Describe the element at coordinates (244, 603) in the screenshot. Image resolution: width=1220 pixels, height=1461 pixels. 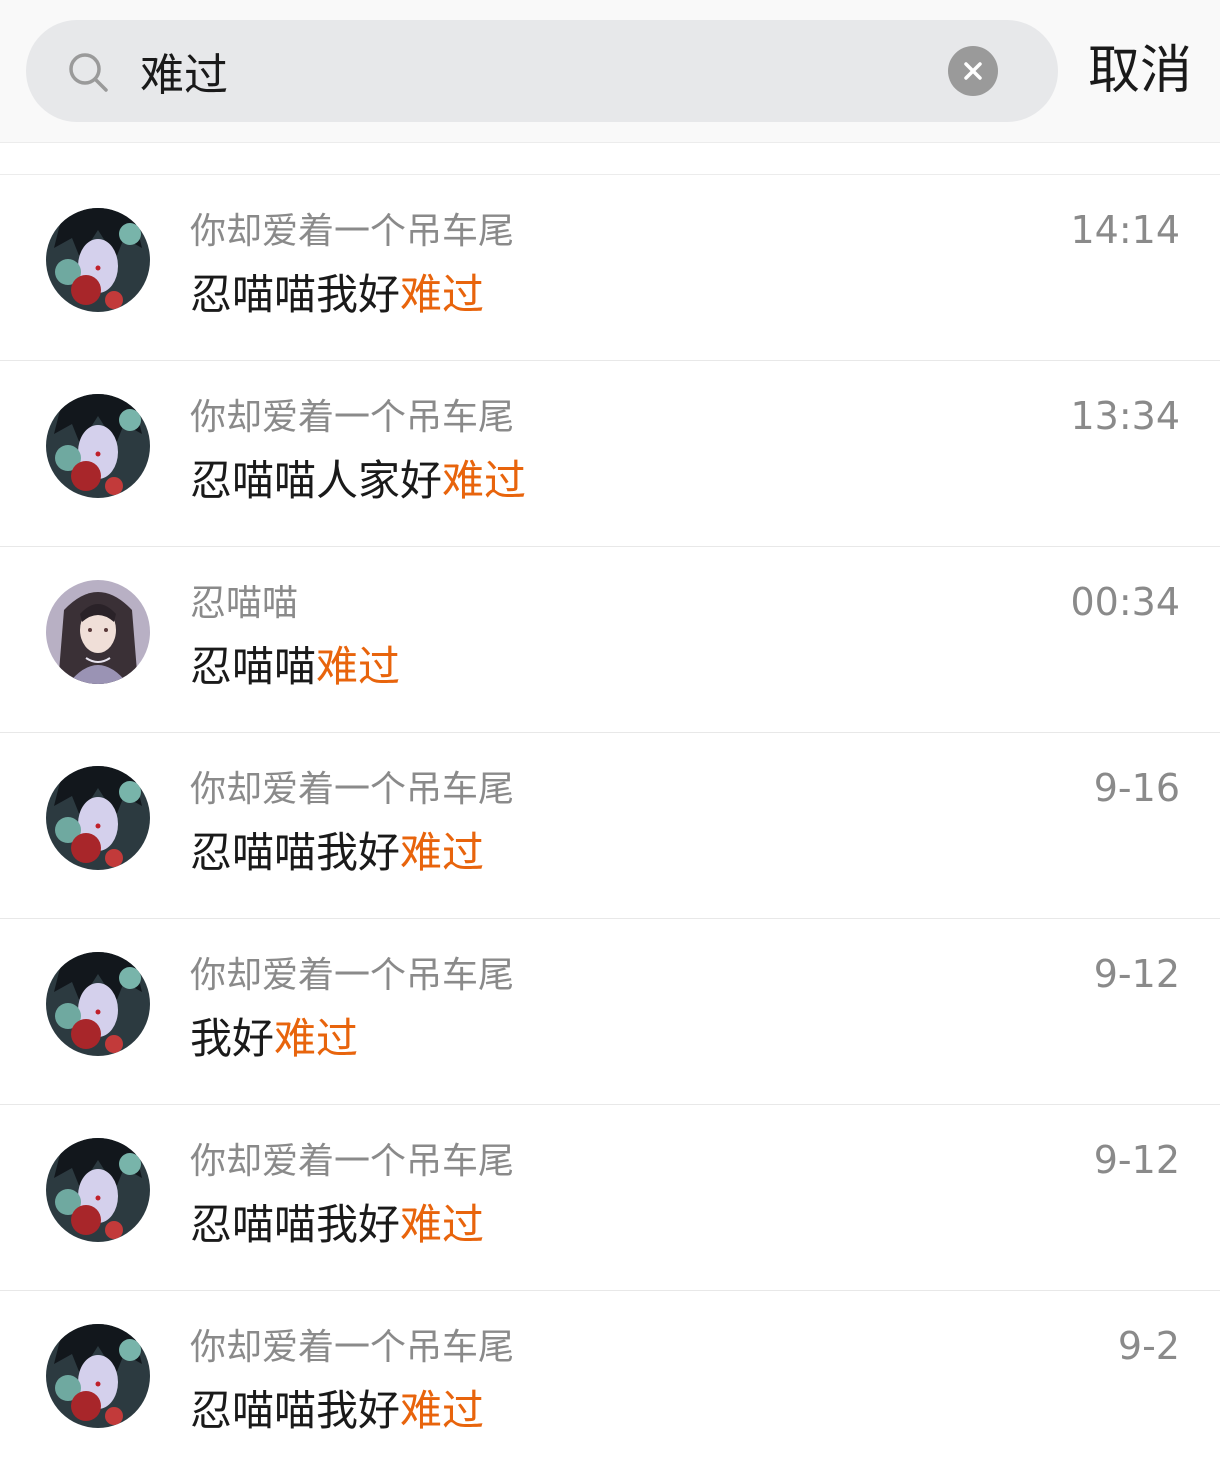
I see `sender-name: 忍喵喵` at that location.